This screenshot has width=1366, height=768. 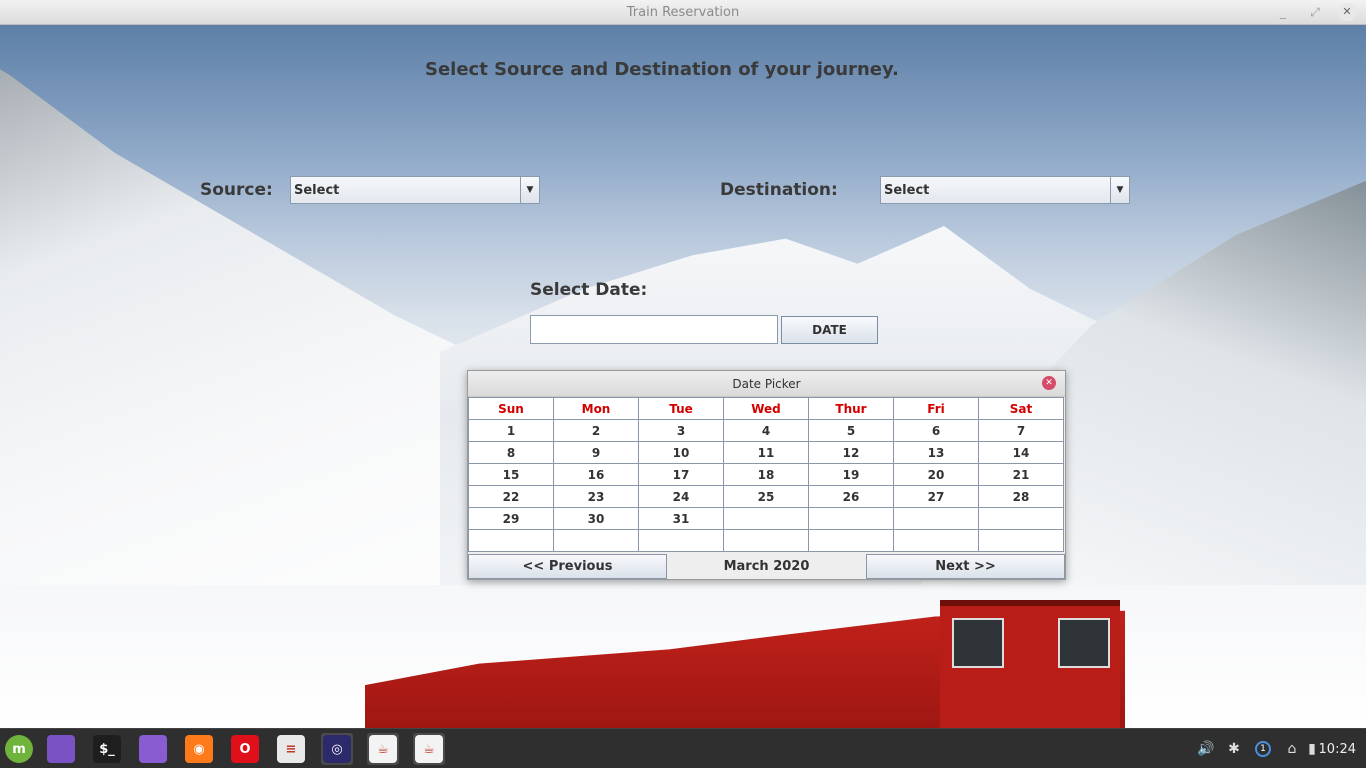 I want to click on calendar-day-cell: 13, so click(x=936, y=452).